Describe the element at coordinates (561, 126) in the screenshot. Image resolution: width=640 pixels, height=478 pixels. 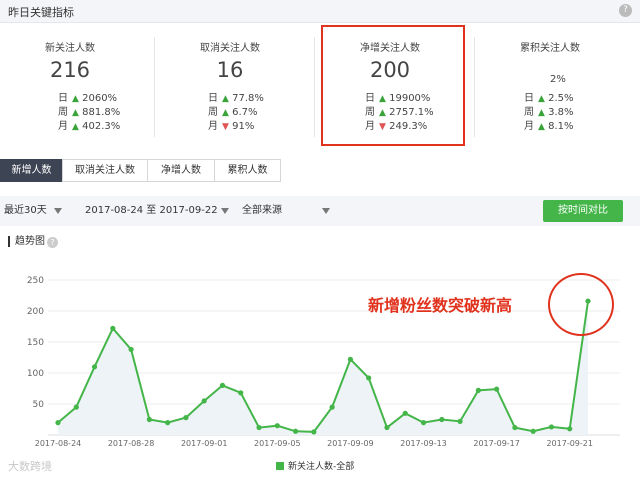
I see `change-value: 8.1%` at that location.